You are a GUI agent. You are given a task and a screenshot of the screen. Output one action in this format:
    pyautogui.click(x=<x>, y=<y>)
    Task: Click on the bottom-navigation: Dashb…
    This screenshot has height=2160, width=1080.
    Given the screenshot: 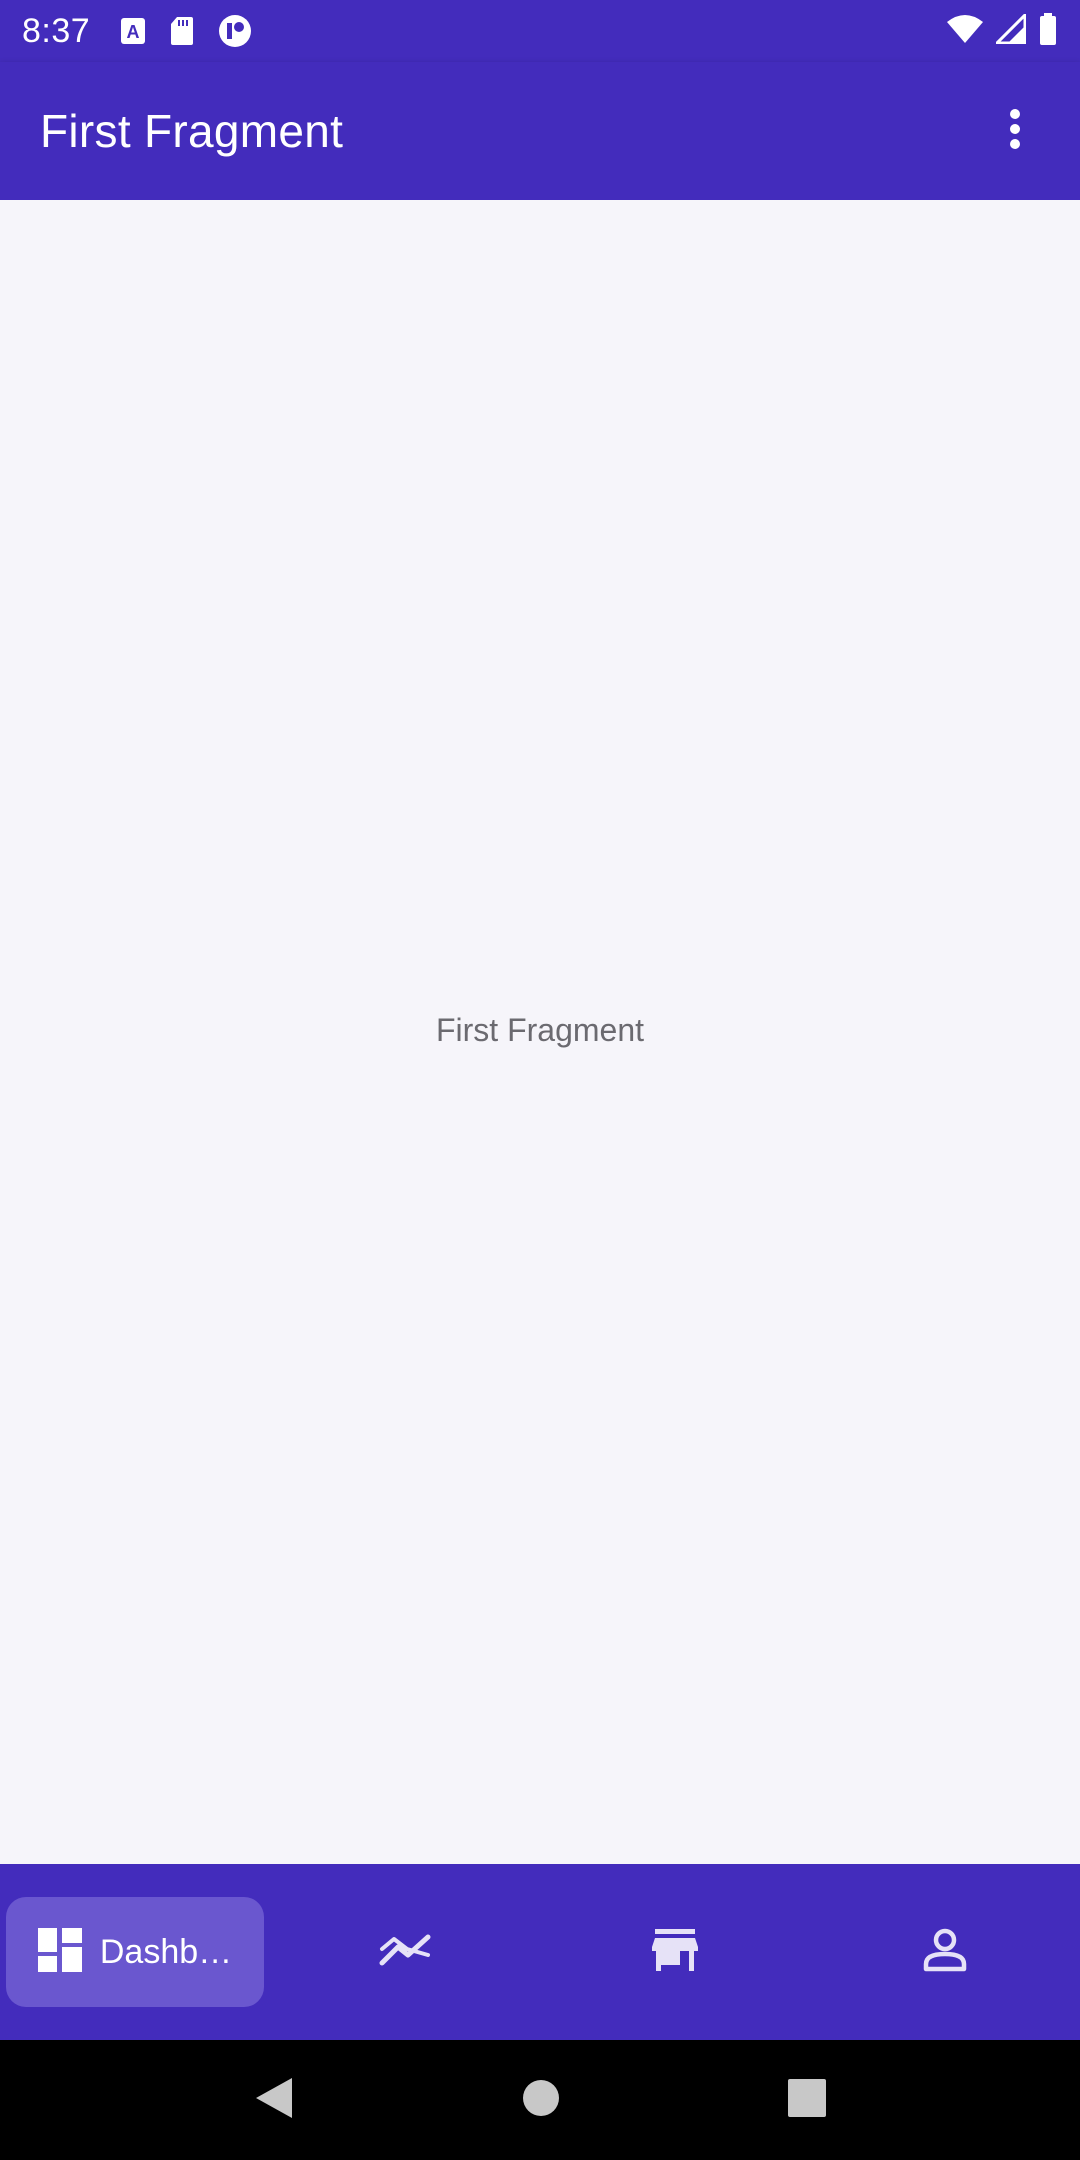 What is the action you would take?
    pyautogui.click(x=540, y=1952)
    